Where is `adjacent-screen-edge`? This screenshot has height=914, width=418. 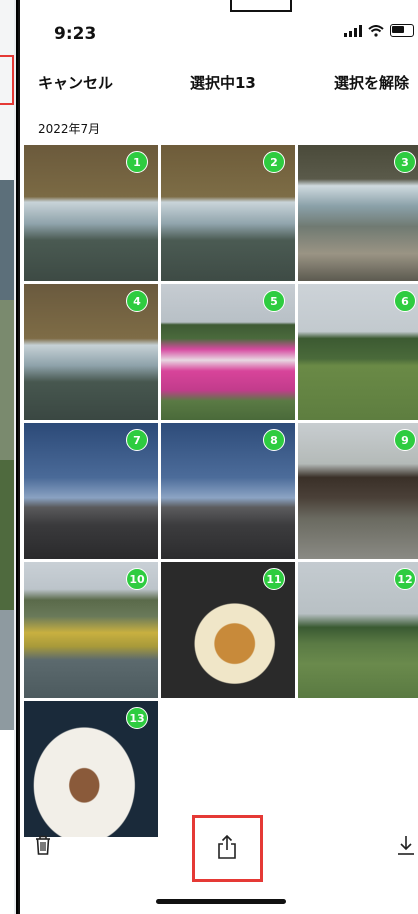
adjacent-screen-edge is located at coordinates (9, 457).